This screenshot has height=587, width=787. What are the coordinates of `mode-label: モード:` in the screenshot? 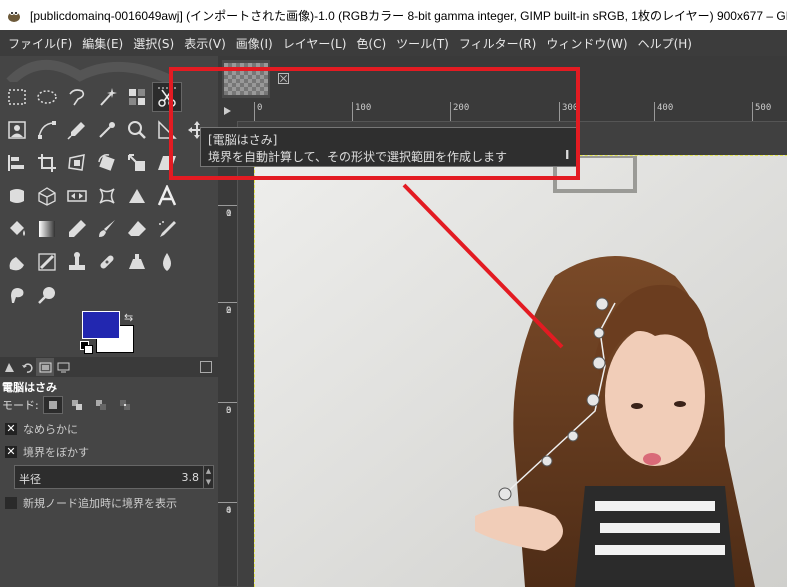 It's located at (20, 405).